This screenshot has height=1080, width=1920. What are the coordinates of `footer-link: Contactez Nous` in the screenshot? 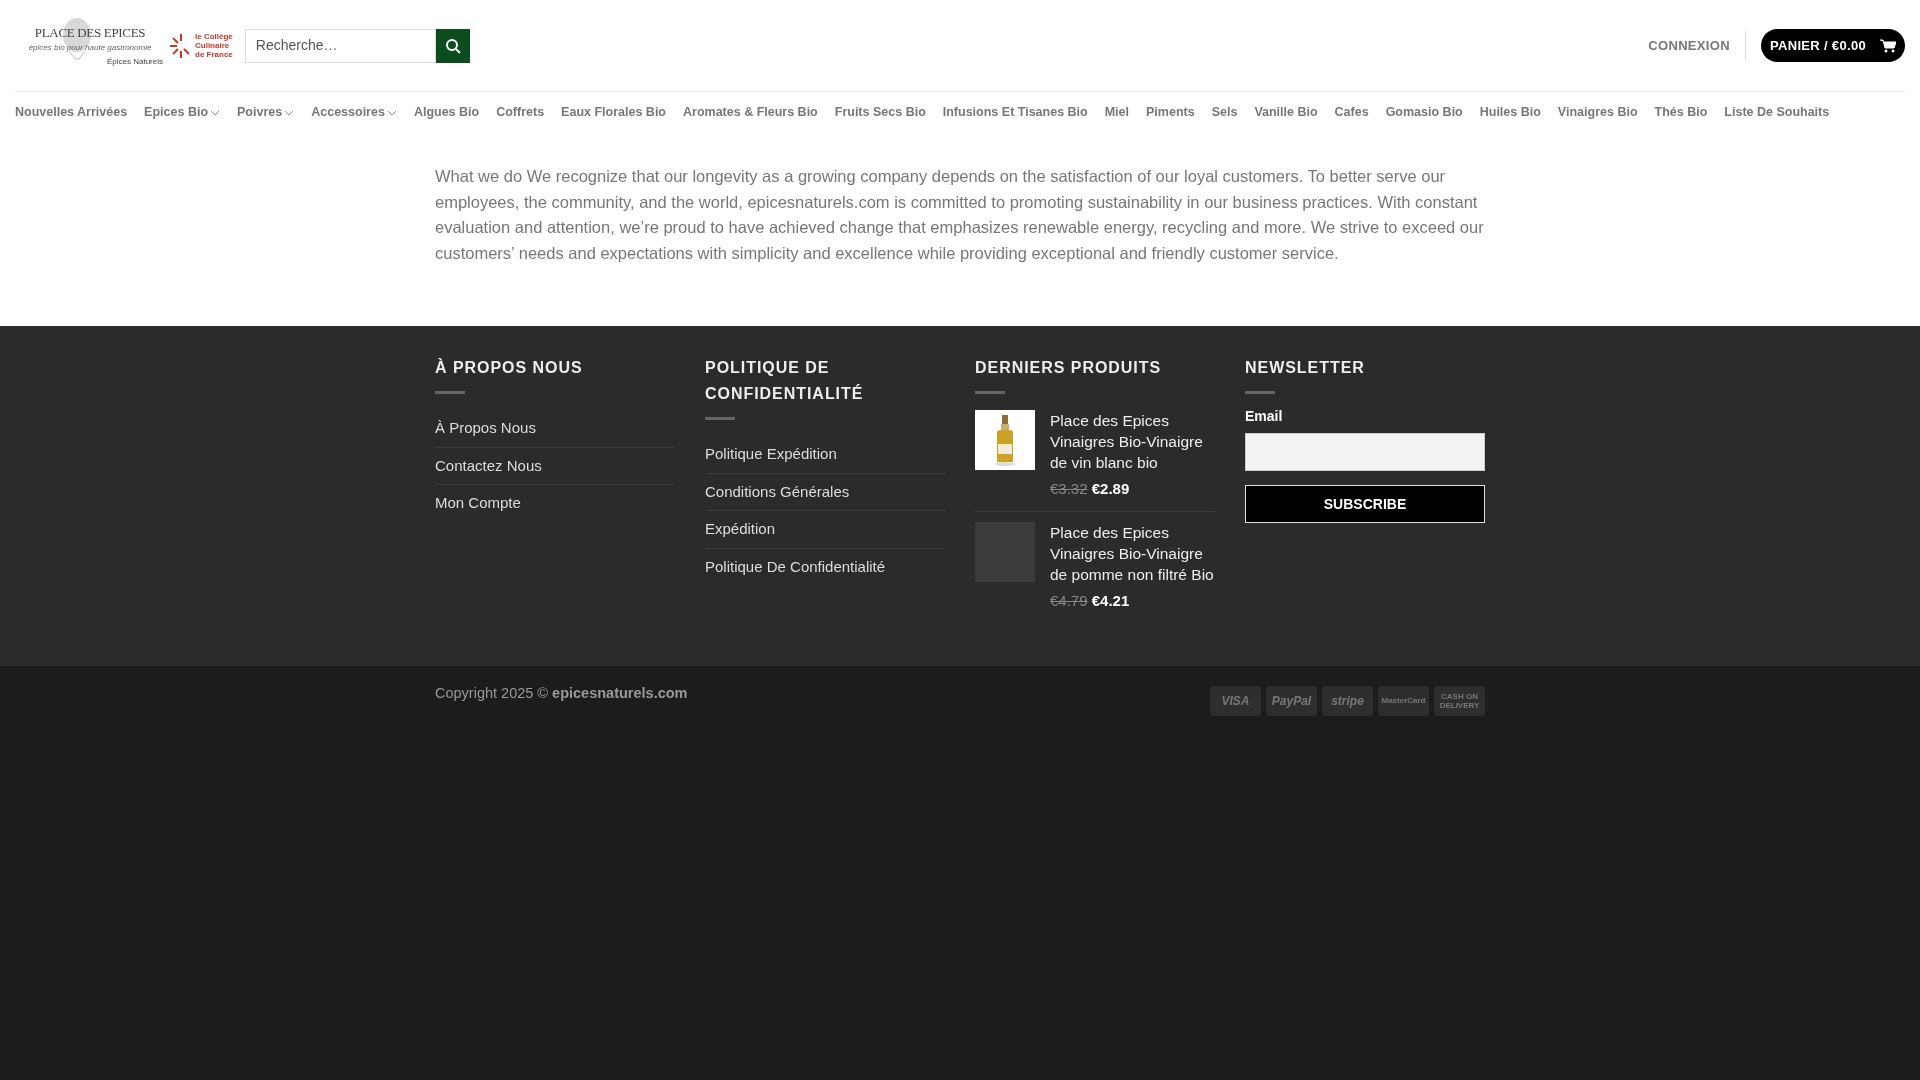 It's located at (555, 466).